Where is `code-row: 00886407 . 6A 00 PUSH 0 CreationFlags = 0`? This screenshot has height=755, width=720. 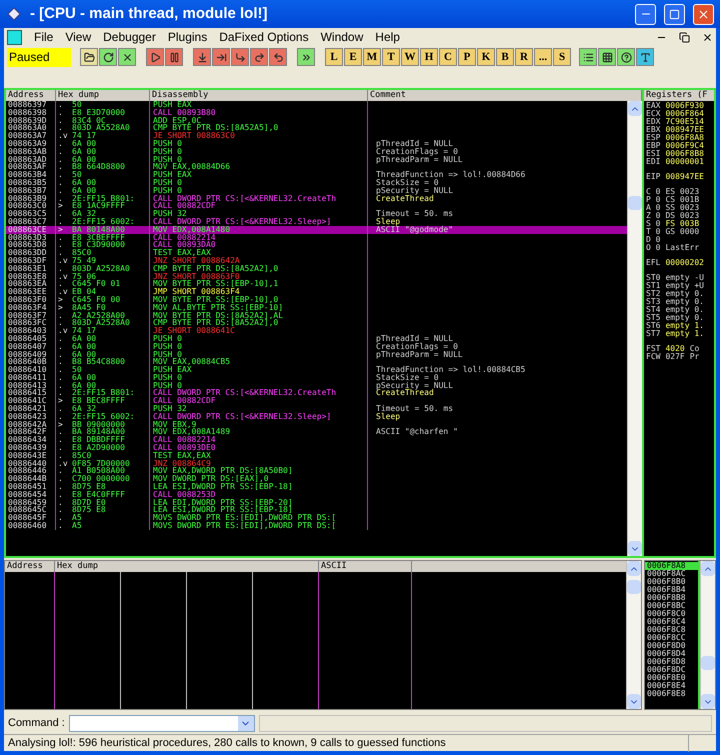 code-row: 00886407 . 6A 00 PUSH 0 CreationFlags = 0 is located at coordinates (316, 346).